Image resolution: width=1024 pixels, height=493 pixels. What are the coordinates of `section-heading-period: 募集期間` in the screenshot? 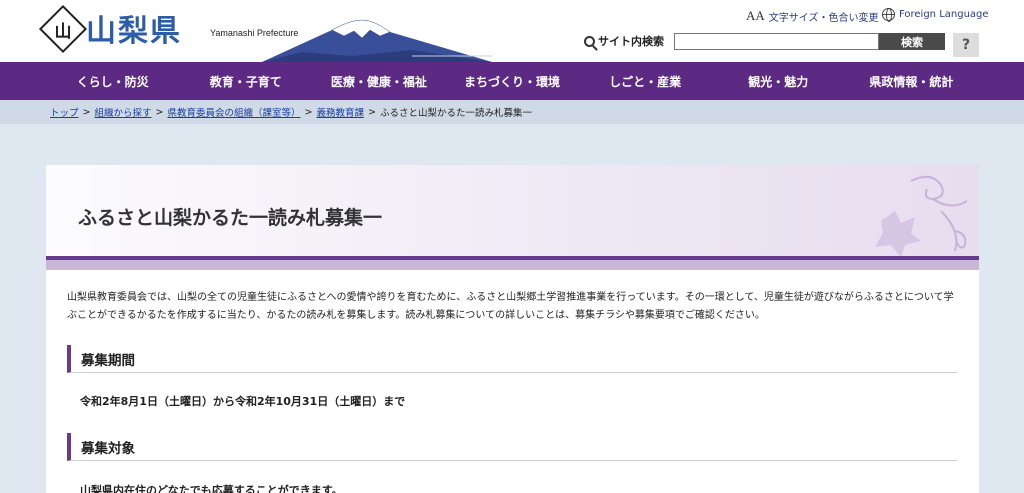 It's located at (512, 359).